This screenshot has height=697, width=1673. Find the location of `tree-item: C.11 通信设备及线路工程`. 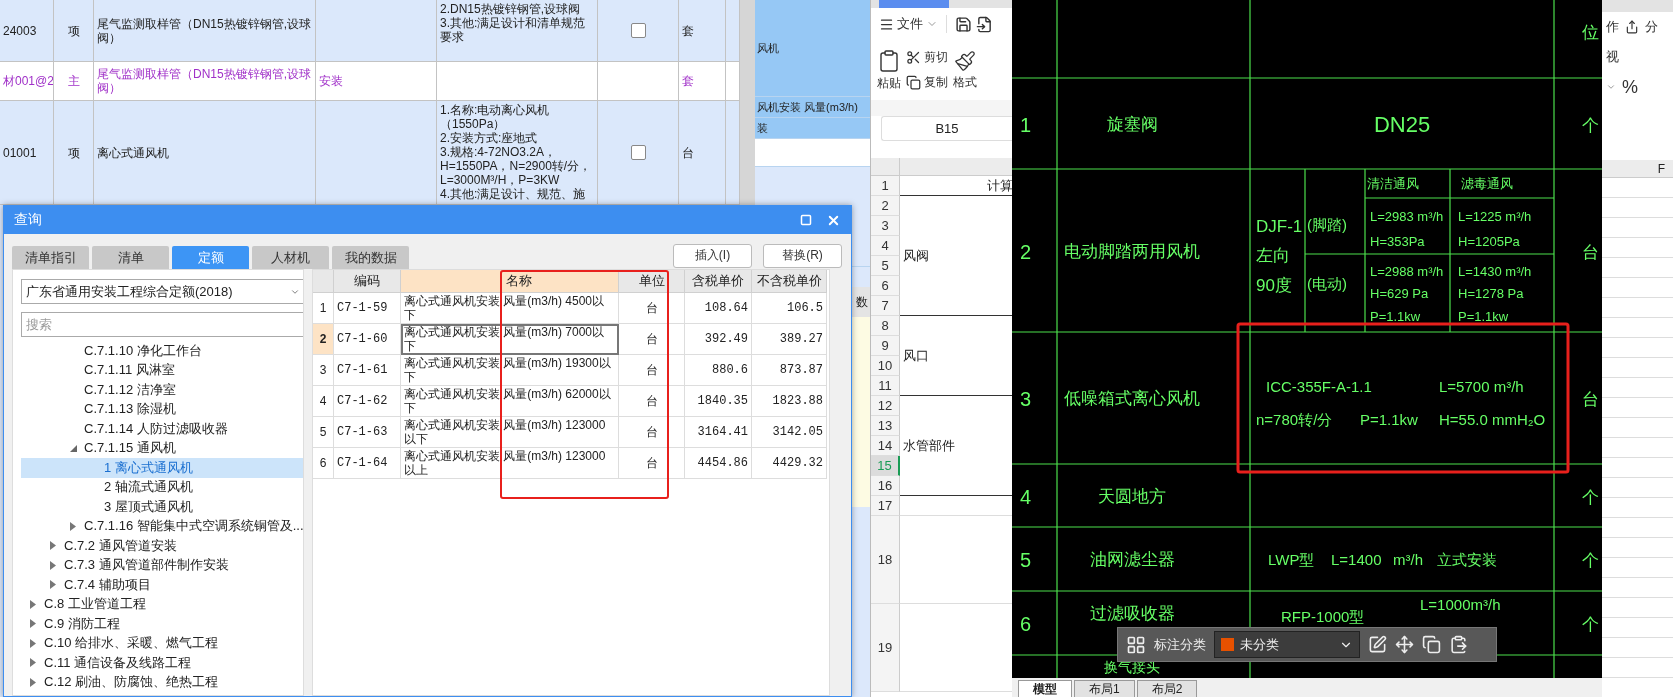

tree-item: C.11 通信设备及线路工程 is located at coordinates (162, 663).